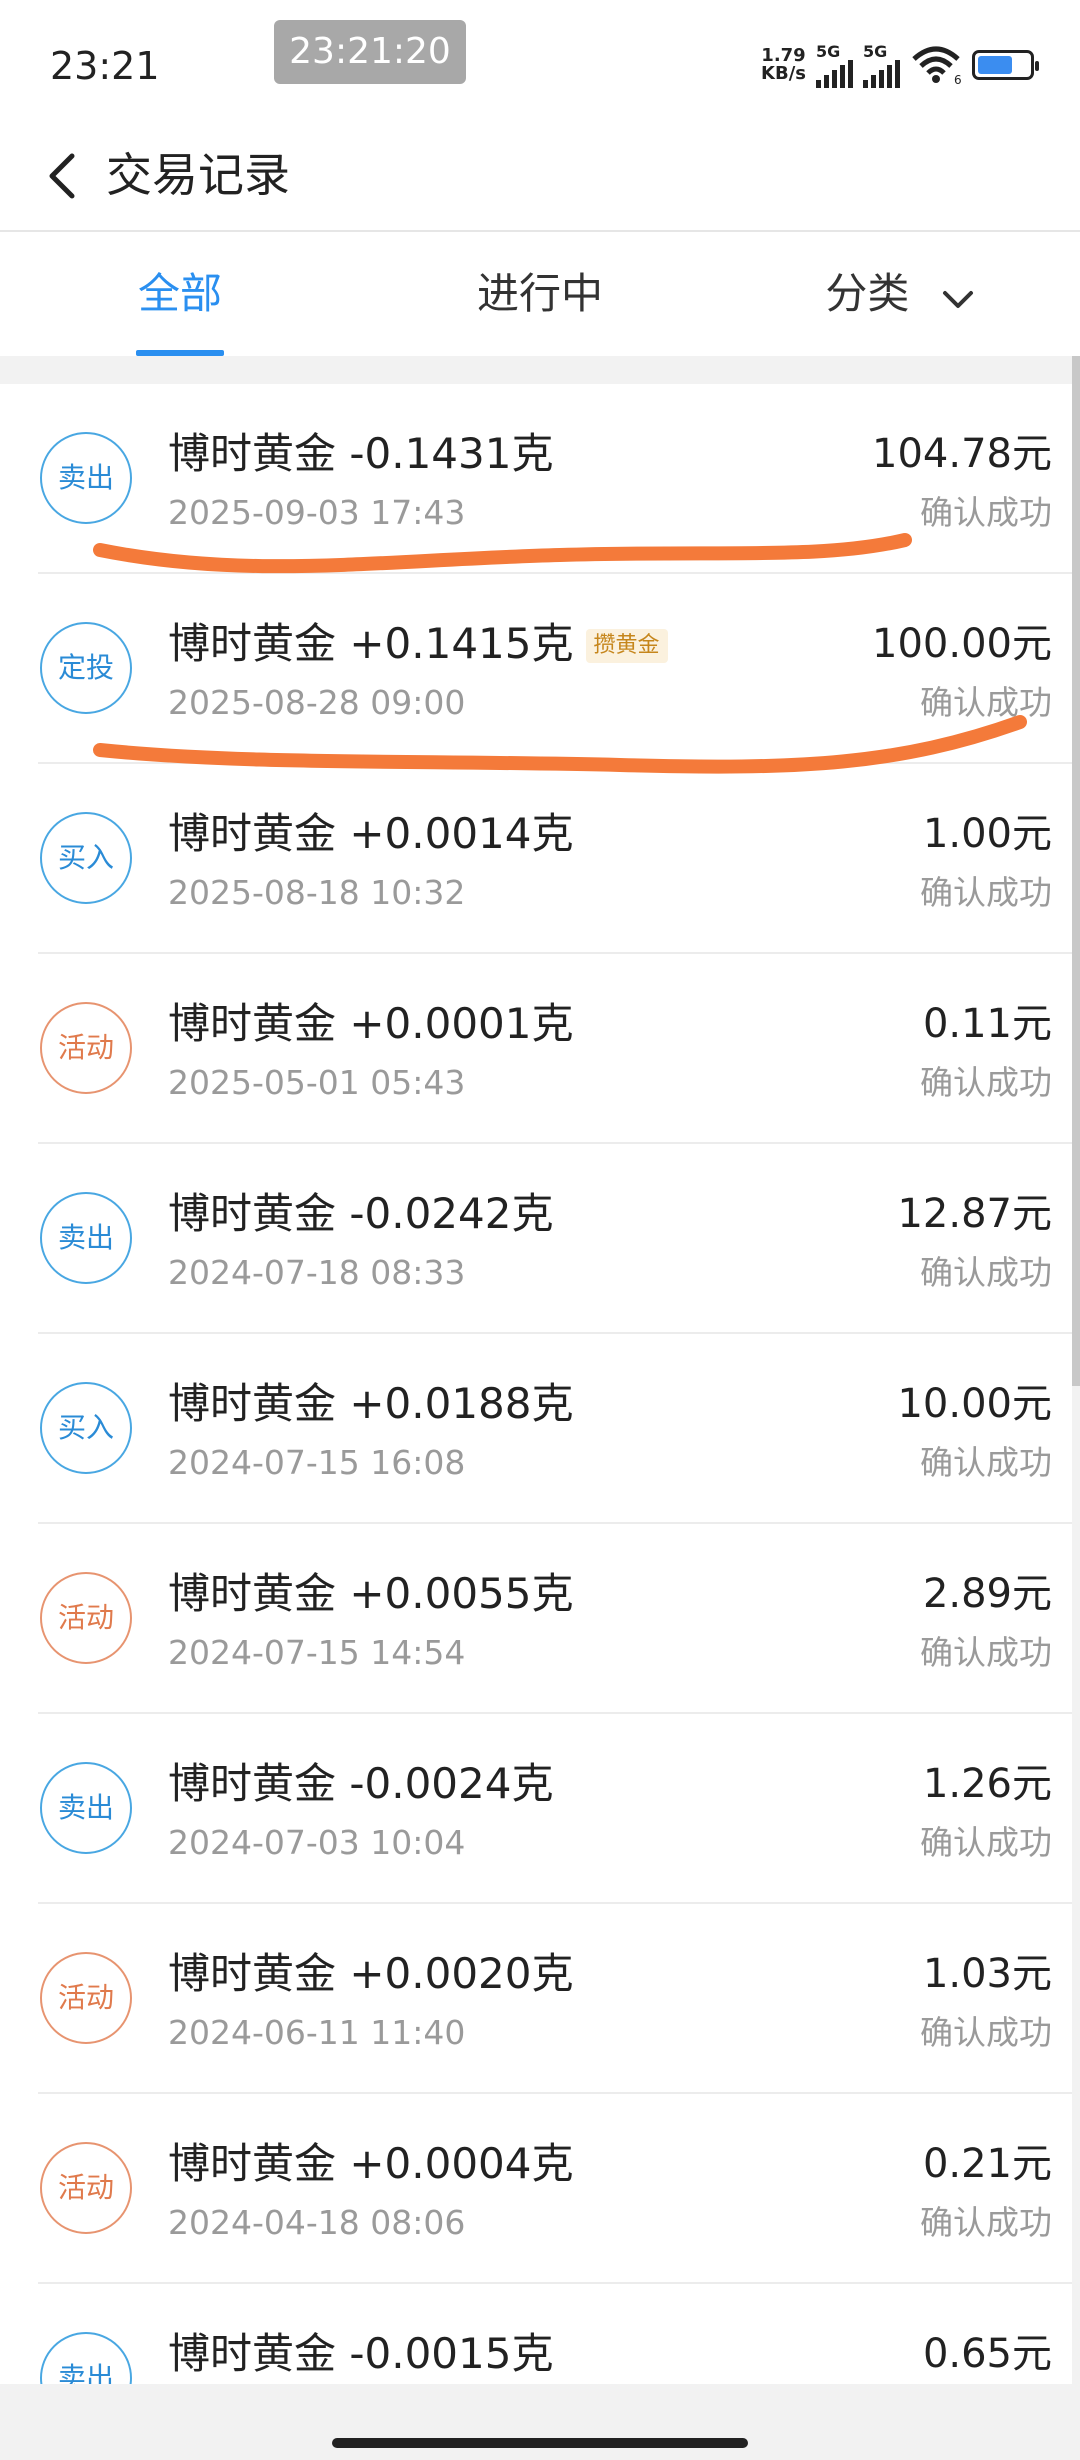  Describe the element at coordinates (1005, 65) in the screenshot. I see `battery-icon` at that location.